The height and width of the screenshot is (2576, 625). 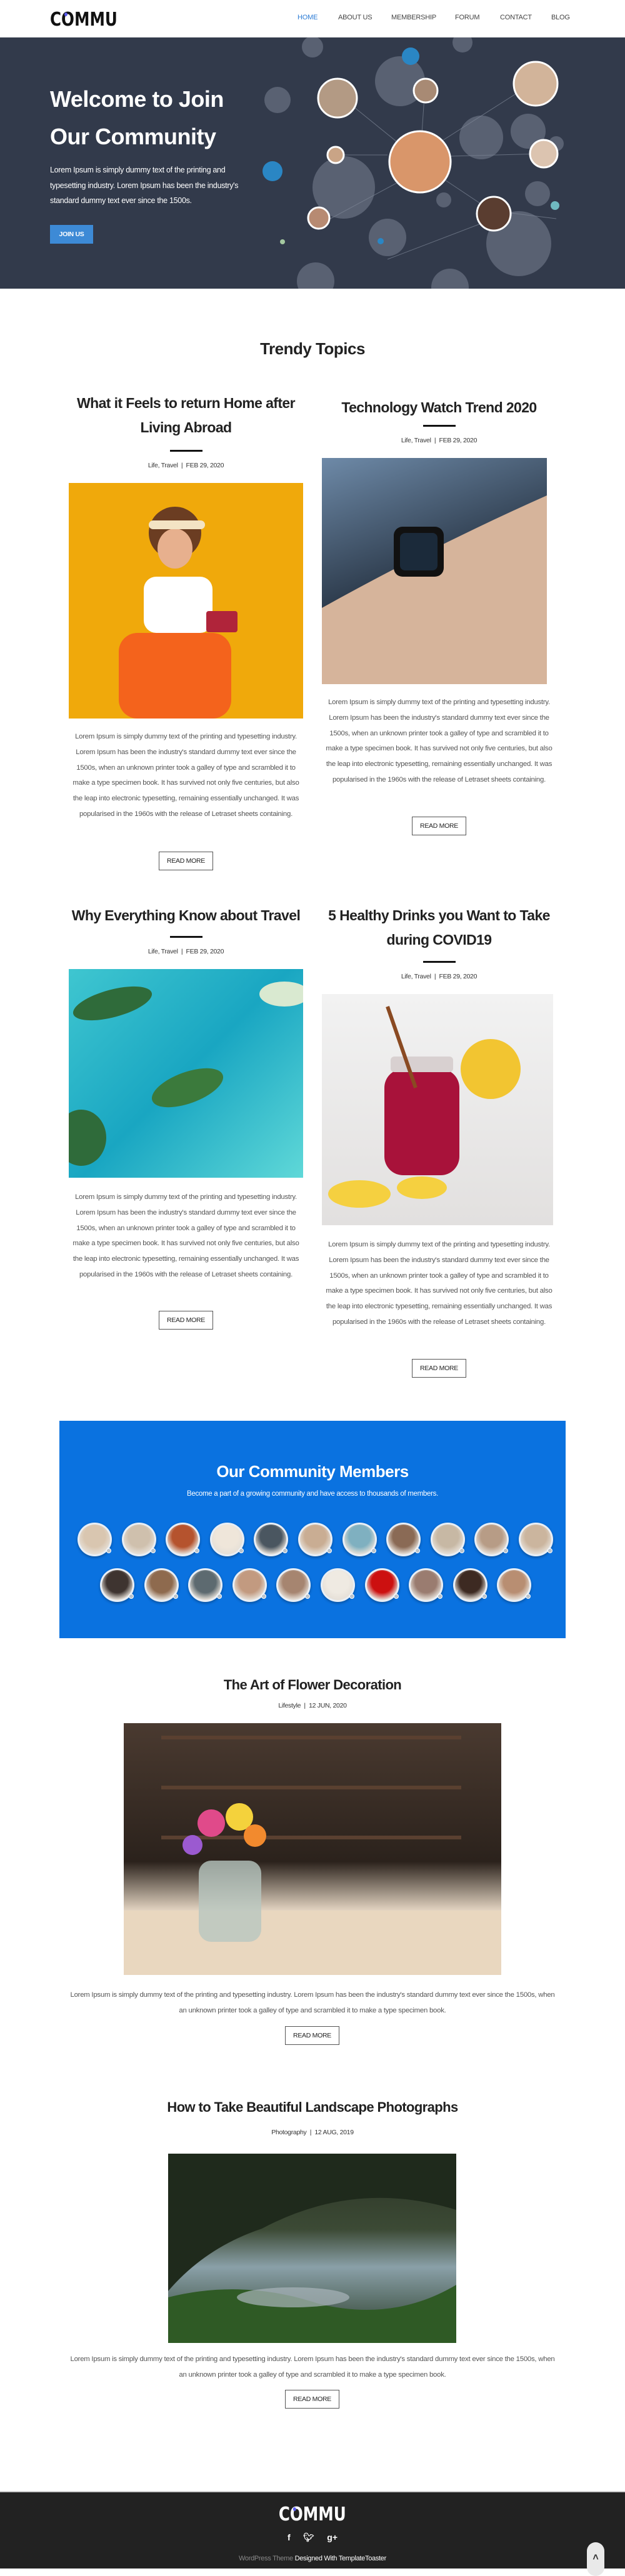 I want to click on footer-logo: COMMU, so click(x=312, y=2514).